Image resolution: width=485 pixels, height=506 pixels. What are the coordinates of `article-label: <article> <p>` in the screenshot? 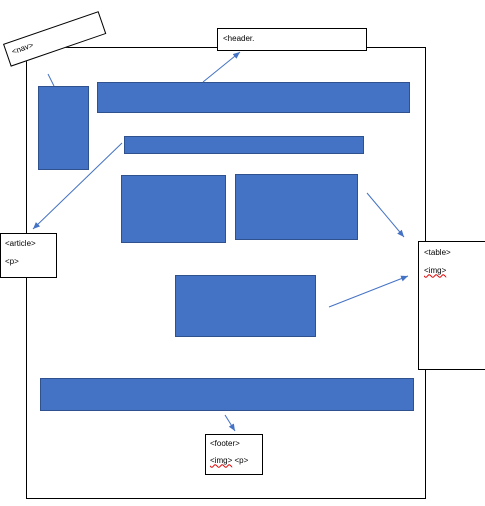 It's located at (28, 255).